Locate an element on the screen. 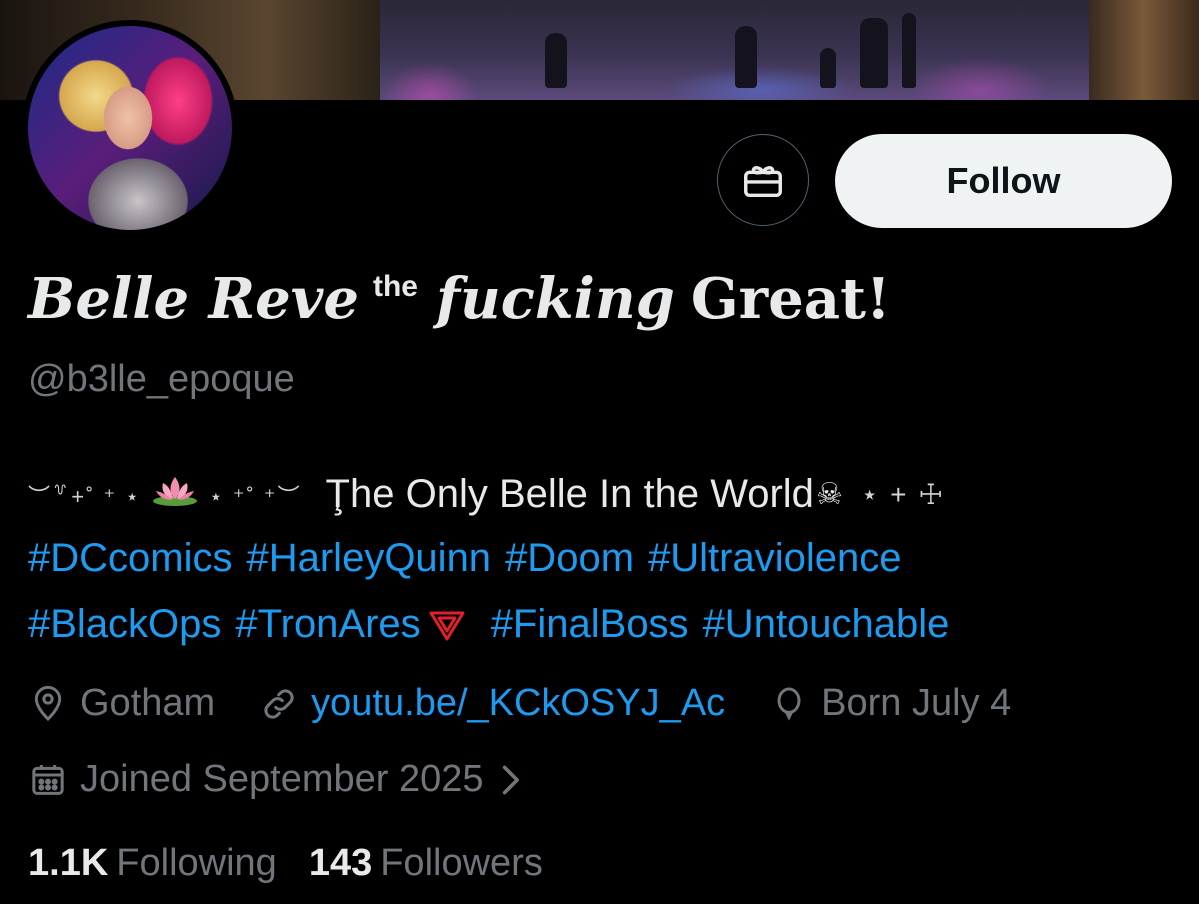  hashtag-link: #HarleyQuinn is located at coordinates (368, 558).